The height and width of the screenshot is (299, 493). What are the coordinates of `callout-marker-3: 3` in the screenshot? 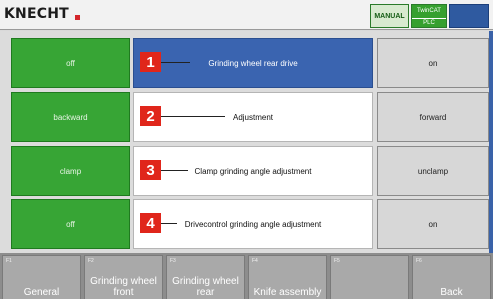 It's located at (150, 170).